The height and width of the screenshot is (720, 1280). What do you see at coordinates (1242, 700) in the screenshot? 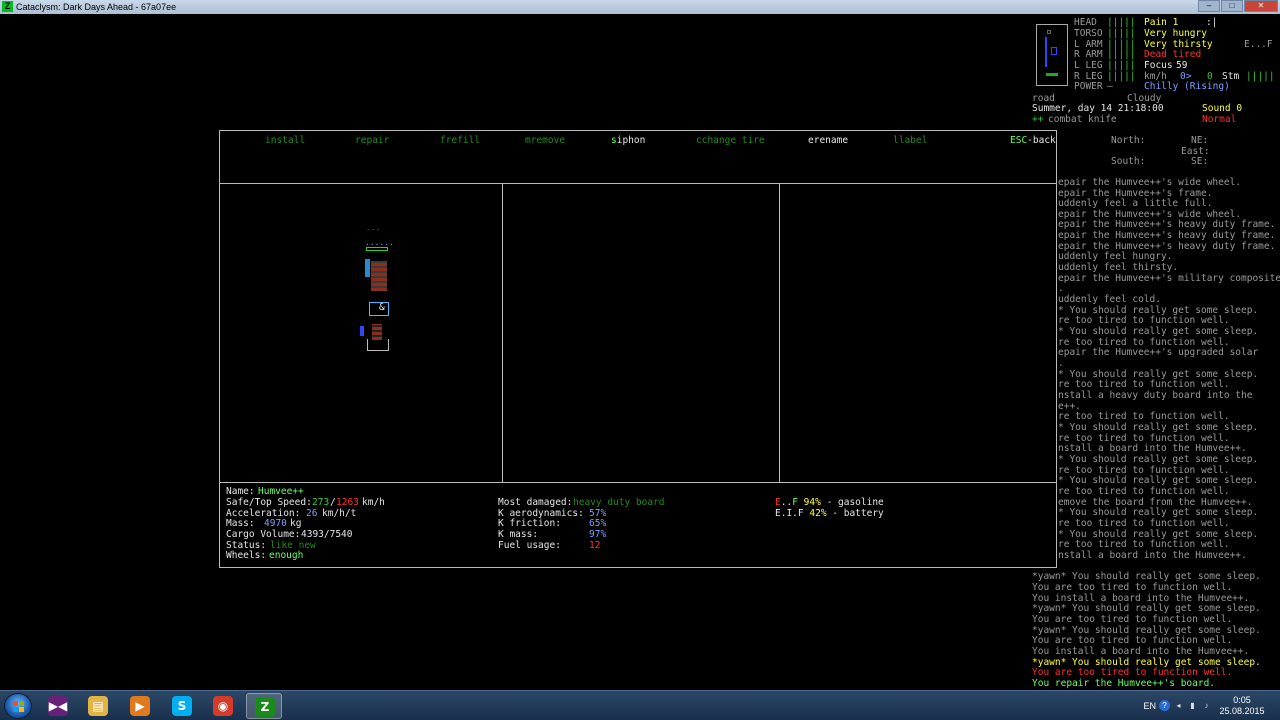
I see `clock-time: 0:05` at bounding box center [1242, 700].